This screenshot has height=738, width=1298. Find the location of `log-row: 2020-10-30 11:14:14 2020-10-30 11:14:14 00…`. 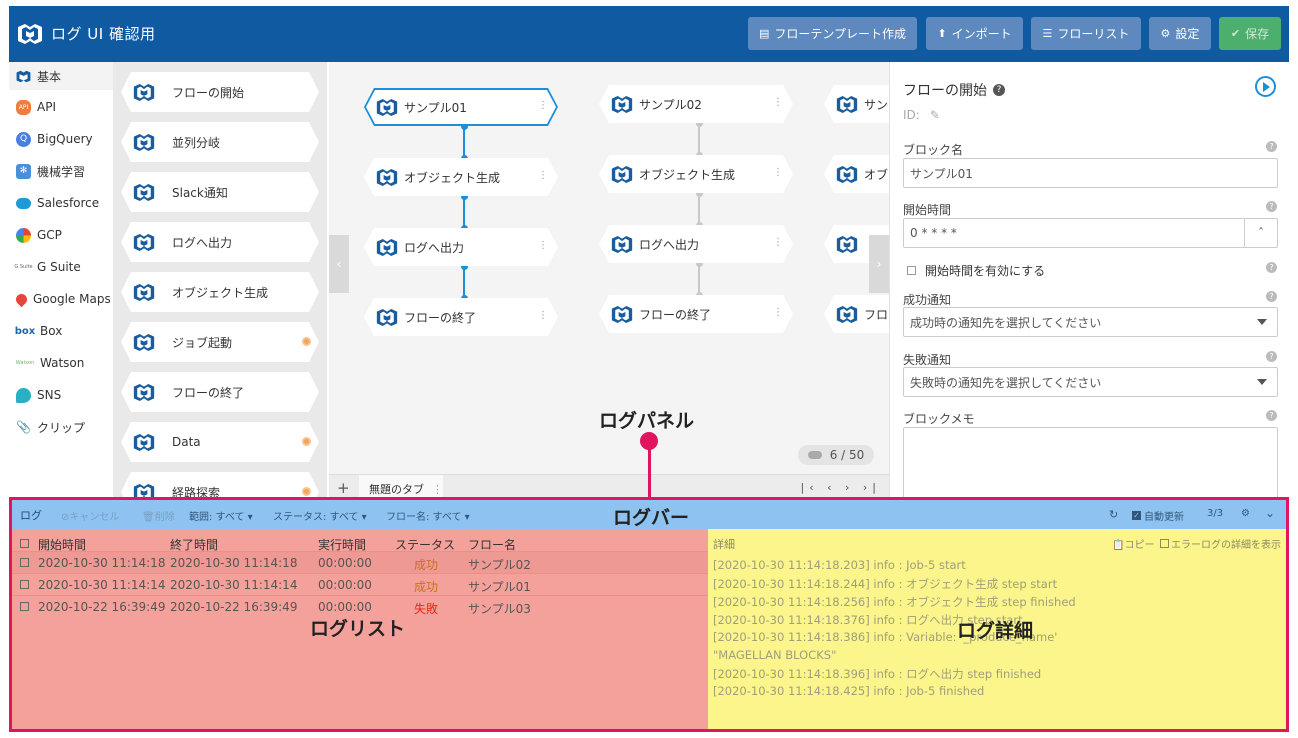

log-row: 2020-10-30 11:14:14 2020-10-30 11:14:14 00… is located at coordinates (360, 584).